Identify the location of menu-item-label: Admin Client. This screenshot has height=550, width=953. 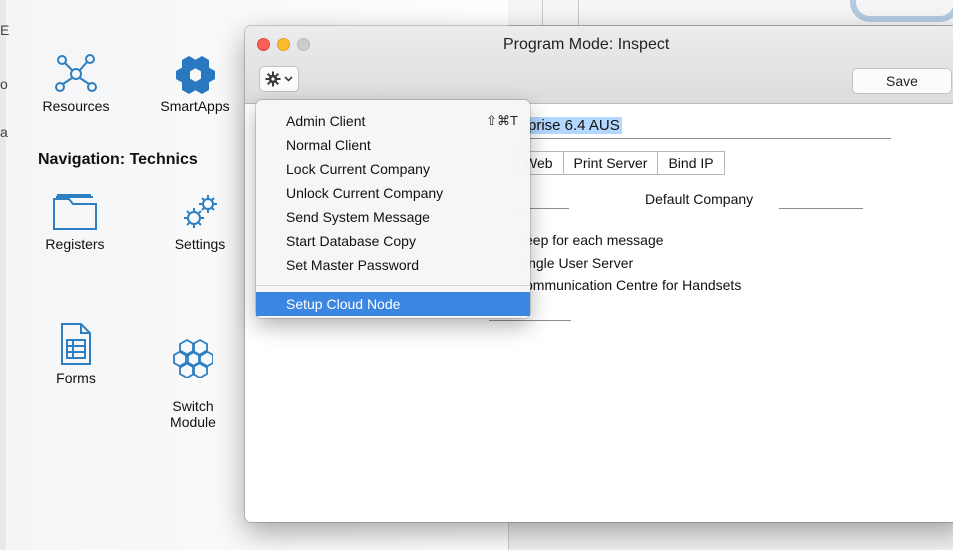
(326, 121).